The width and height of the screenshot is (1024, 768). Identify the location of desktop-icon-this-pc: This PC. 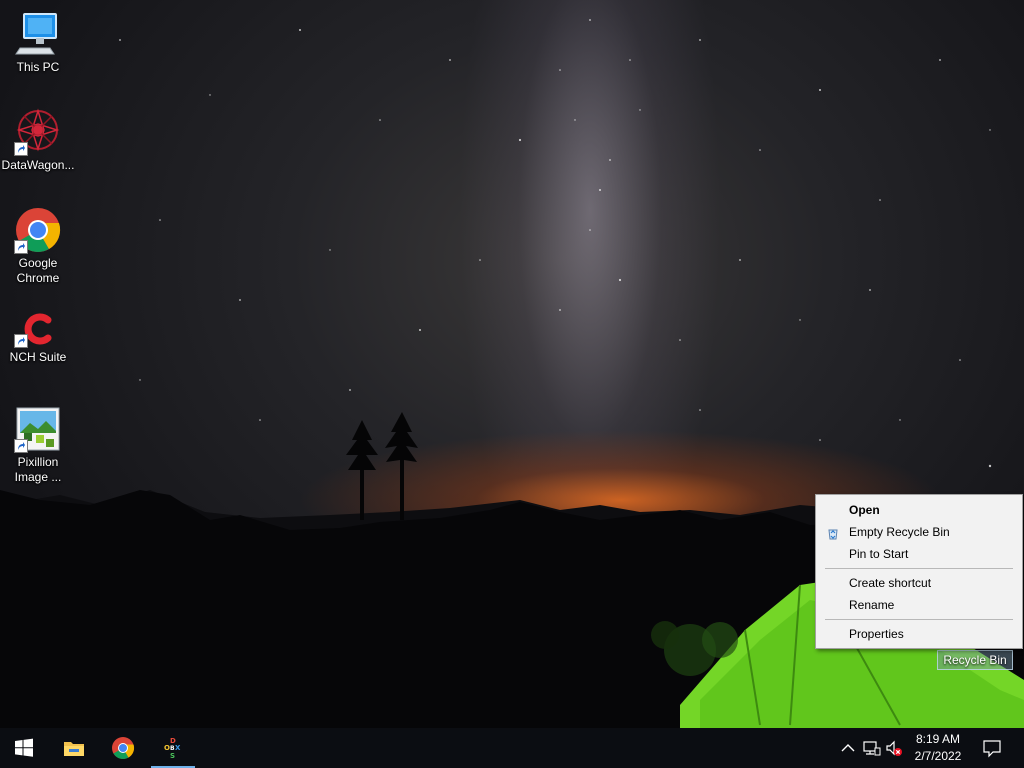
(38, 42).